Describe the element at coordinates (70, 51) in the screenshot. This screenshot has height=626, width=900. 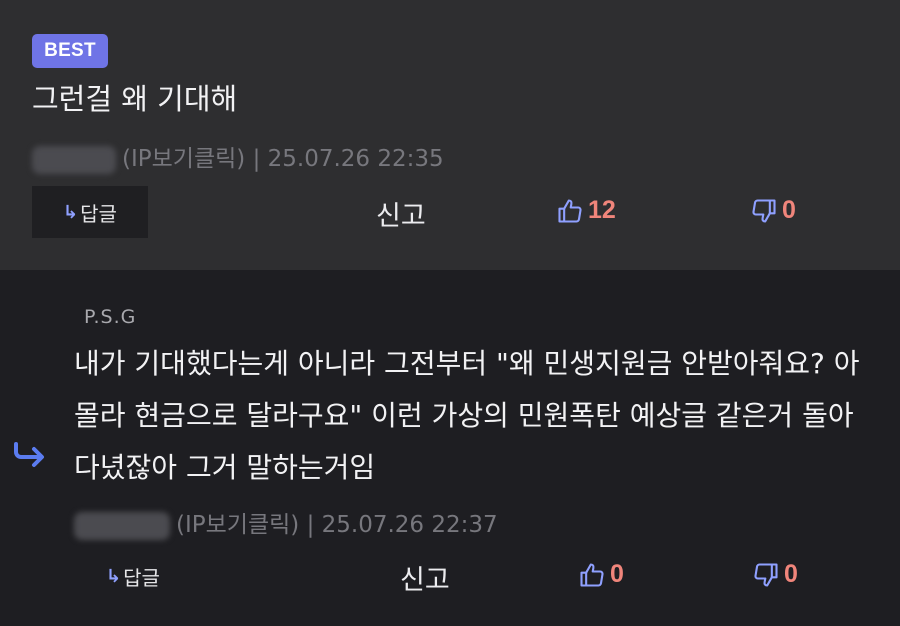
I see `best-badge: BEST` at that location.